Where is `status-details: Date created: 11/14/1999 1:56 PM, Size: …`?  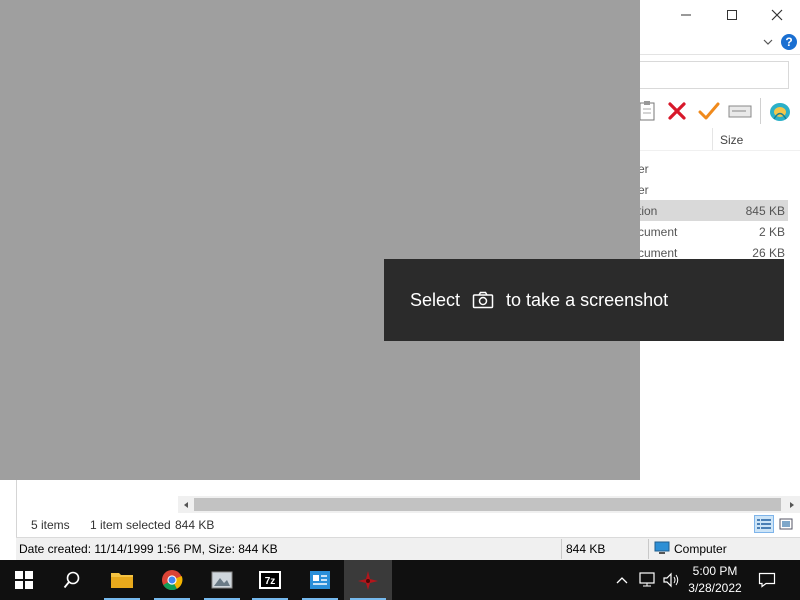 status-details: Date created: 11/14/1999 1:56 PM, Size: … is located at coordinates (148, 549).